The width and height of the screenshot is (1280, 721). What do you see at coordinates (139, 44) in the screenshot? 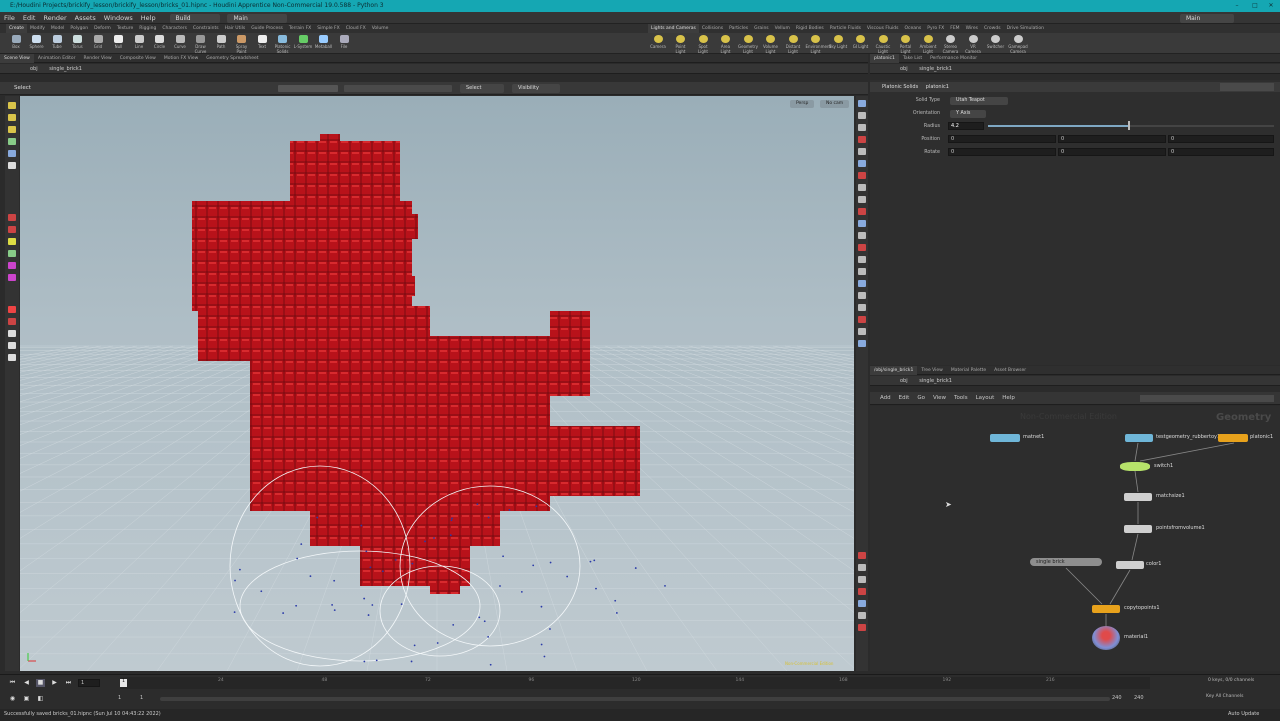
I see `tool-line: Line` at bounding box center [139, 44].